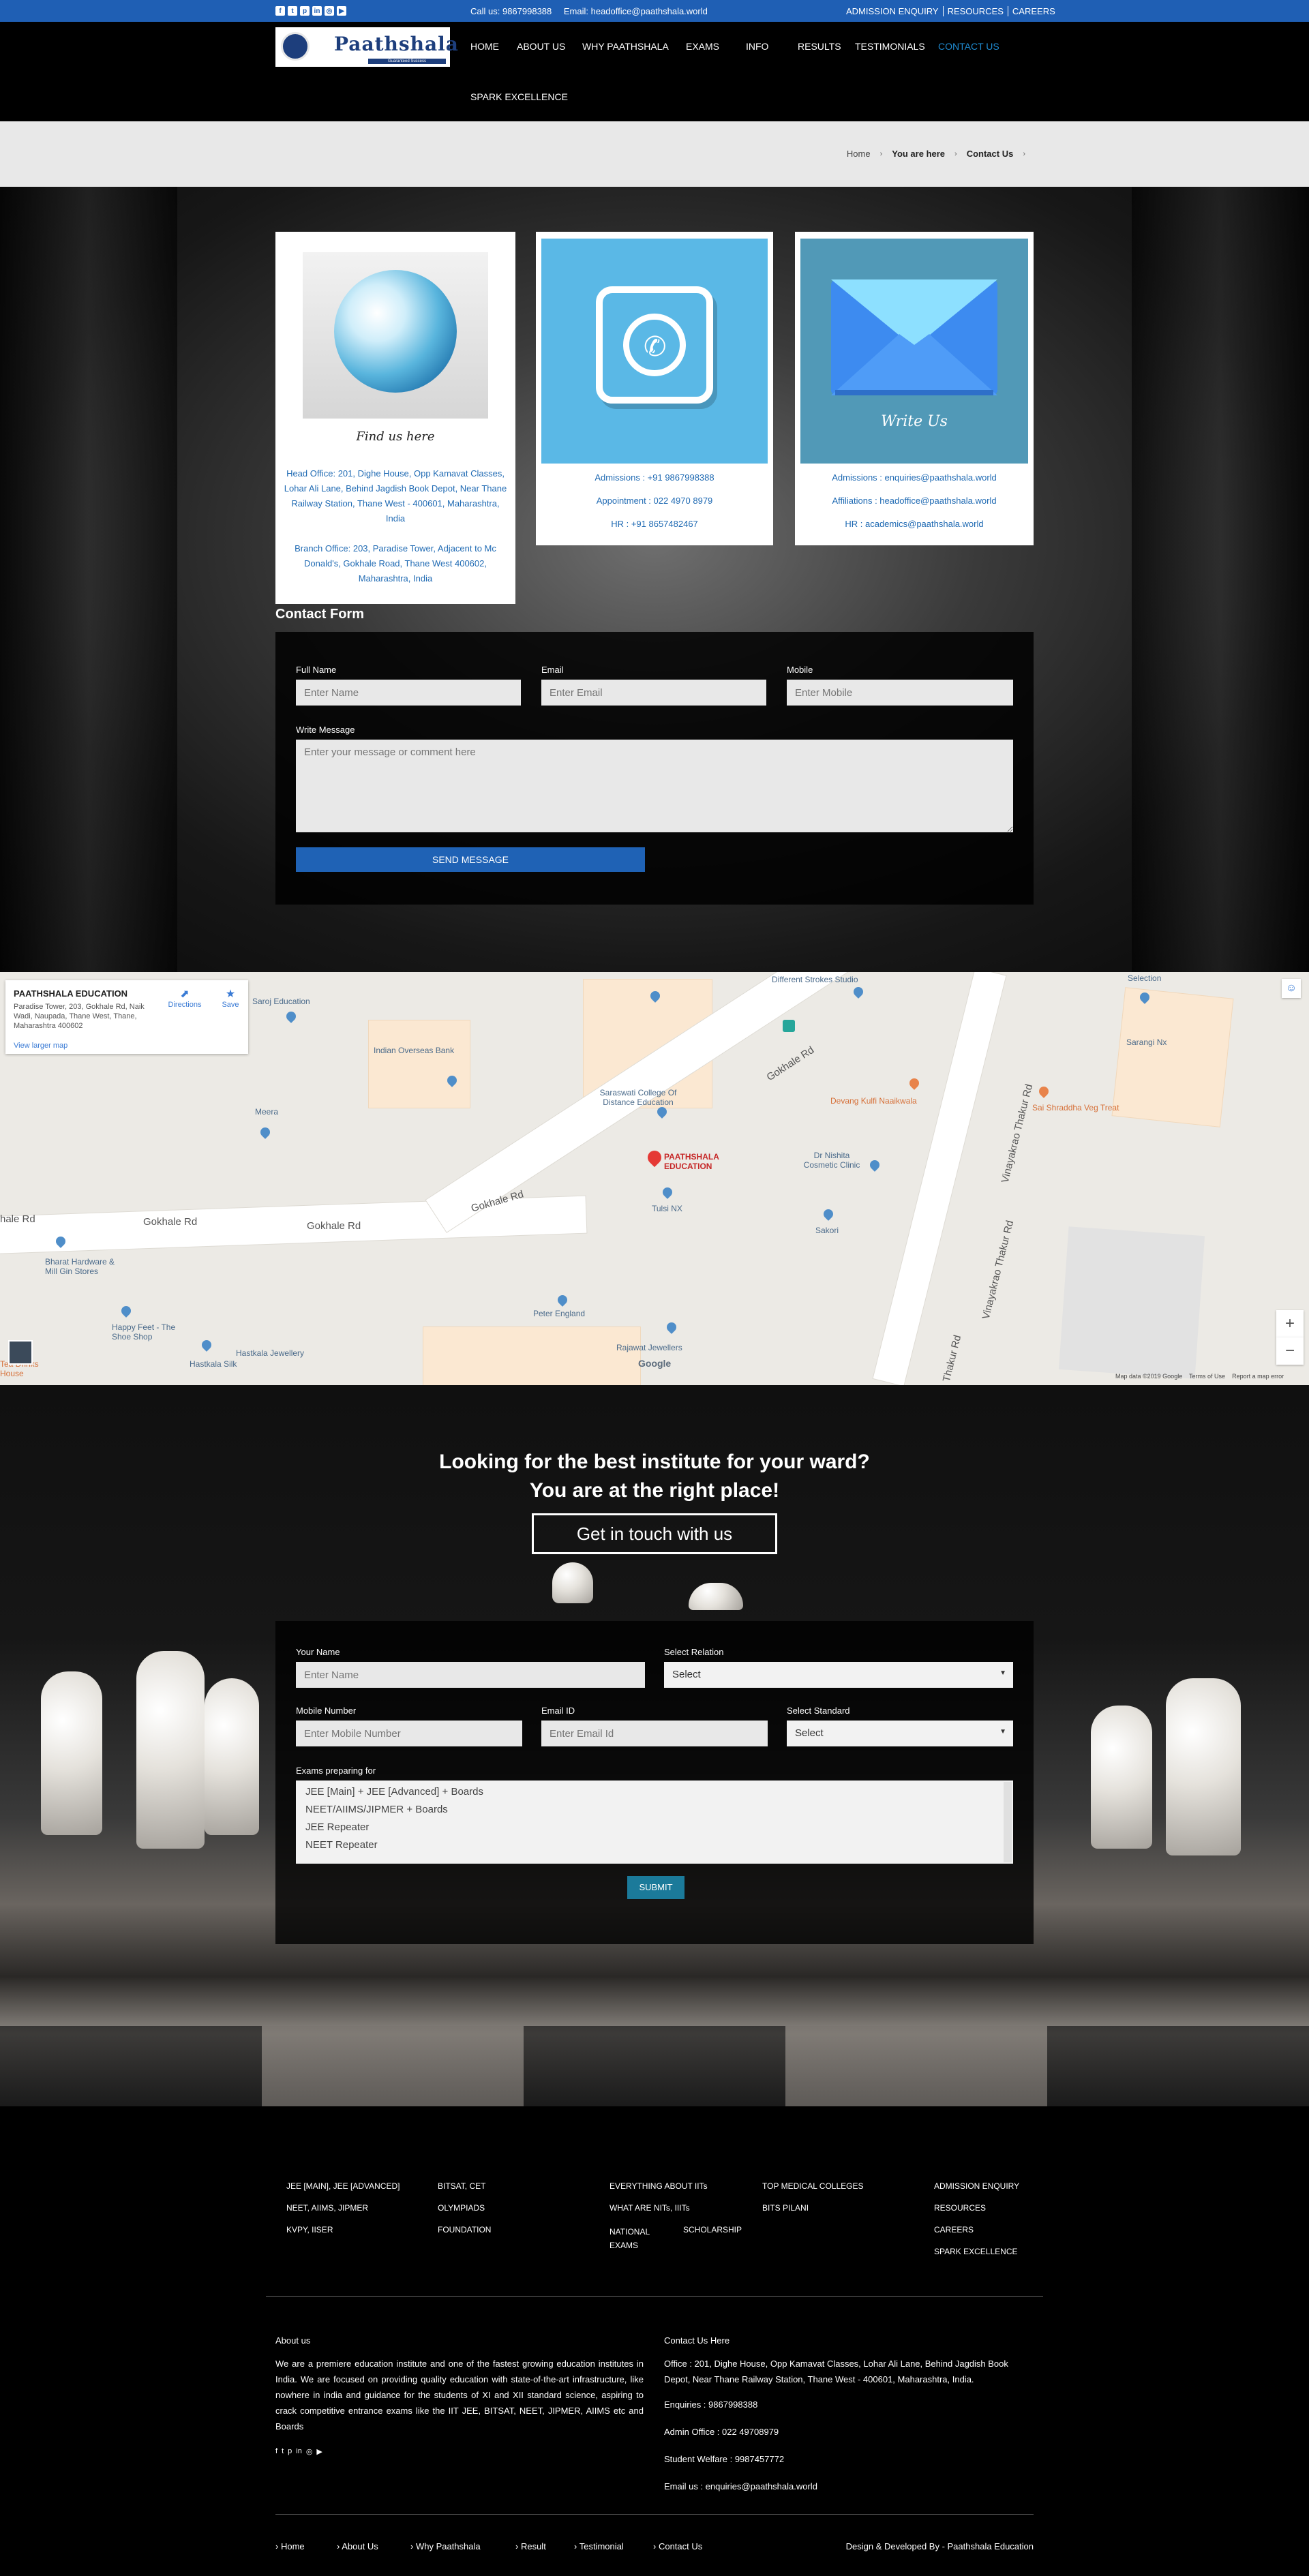 The height and width of the screenshot is (2576, 1309). What do you see at coordinates (636, 11) in the screenshot?
I see `top-email: Email: headoffice@paathshala.world` at bounding box center [636, 11].